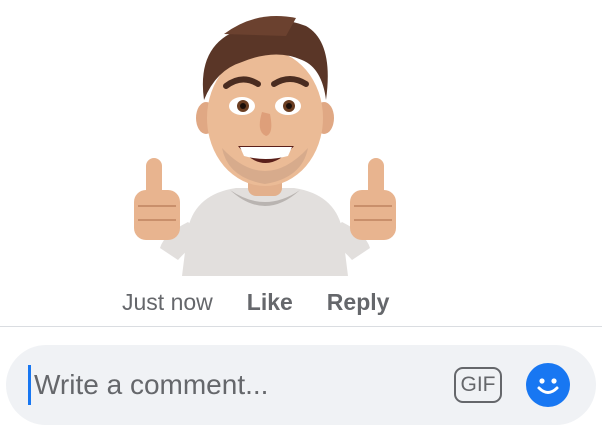 The height and width of the screenshot is (435, 602). I want to click on comment-timestamp: Just now, so click(167, 301).